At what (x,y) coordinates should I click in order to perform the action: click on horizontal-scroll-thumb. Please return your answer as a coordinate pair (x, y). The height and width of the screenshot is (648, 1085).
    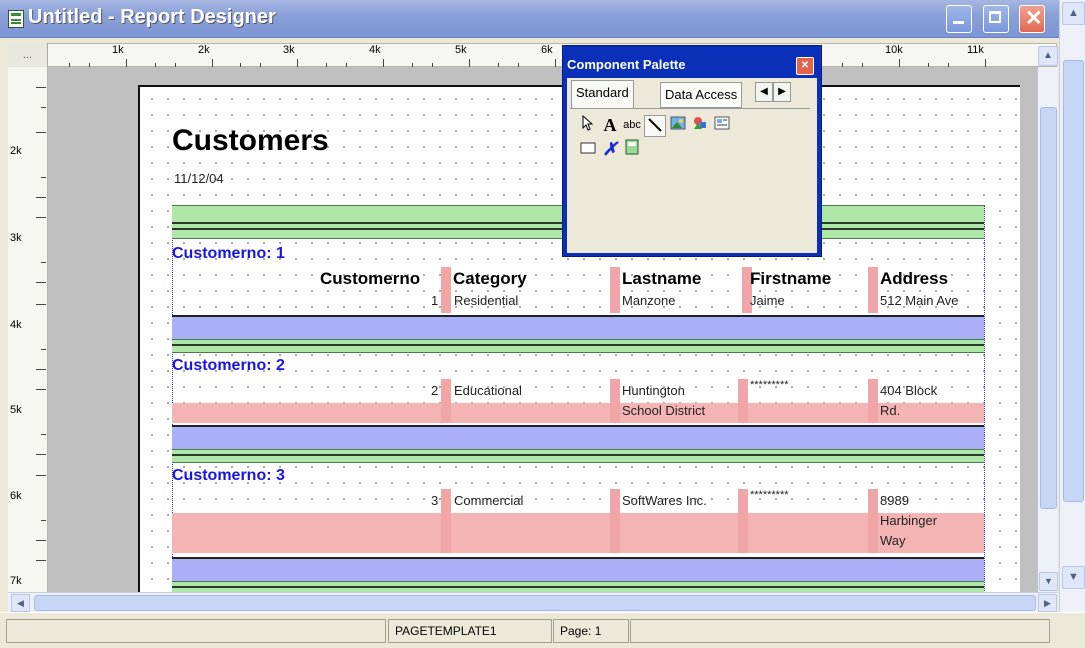
    Looking at the image, I should click on (535, 603).